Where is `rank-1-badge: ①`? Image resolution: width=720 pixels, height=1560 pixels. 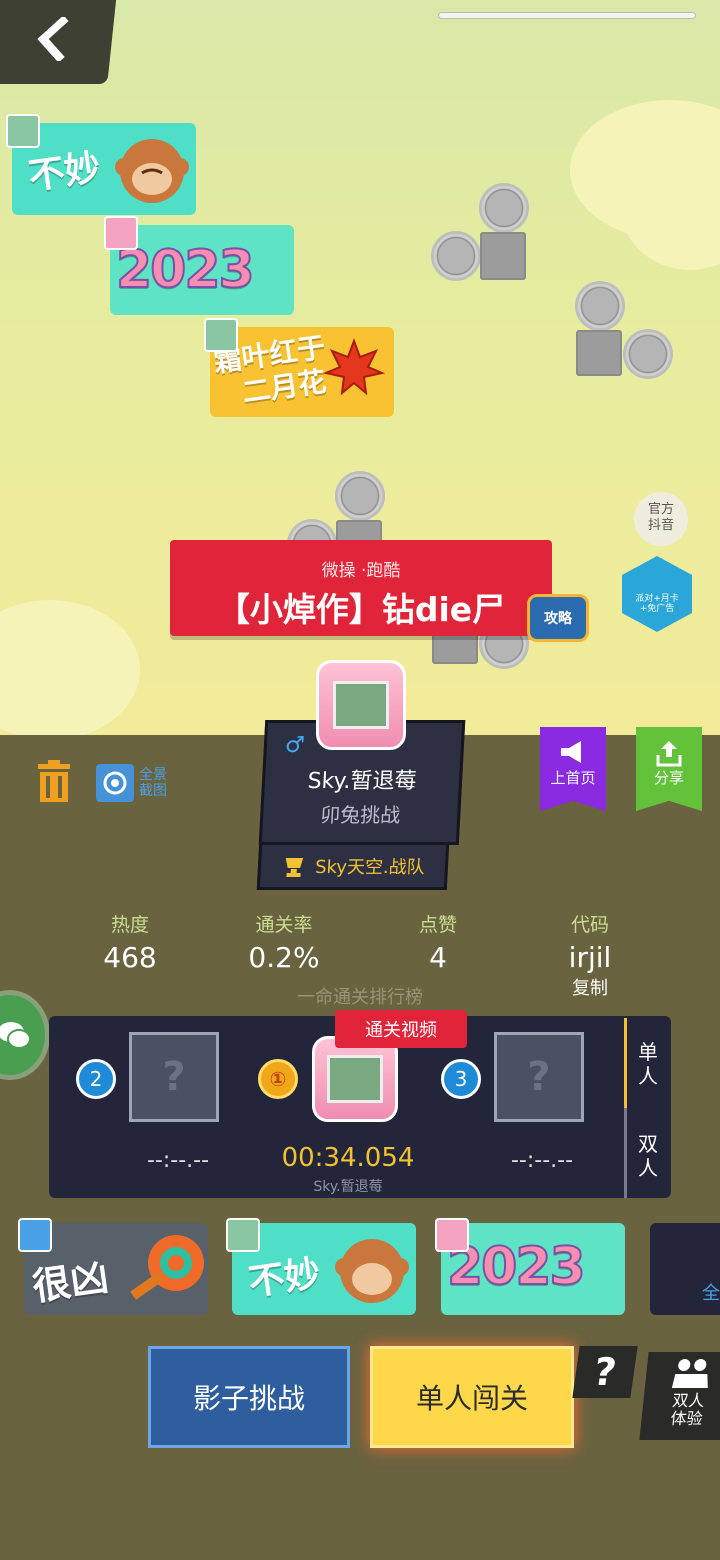
rank-1-badge: ① is located at coordinates (278, 1079).